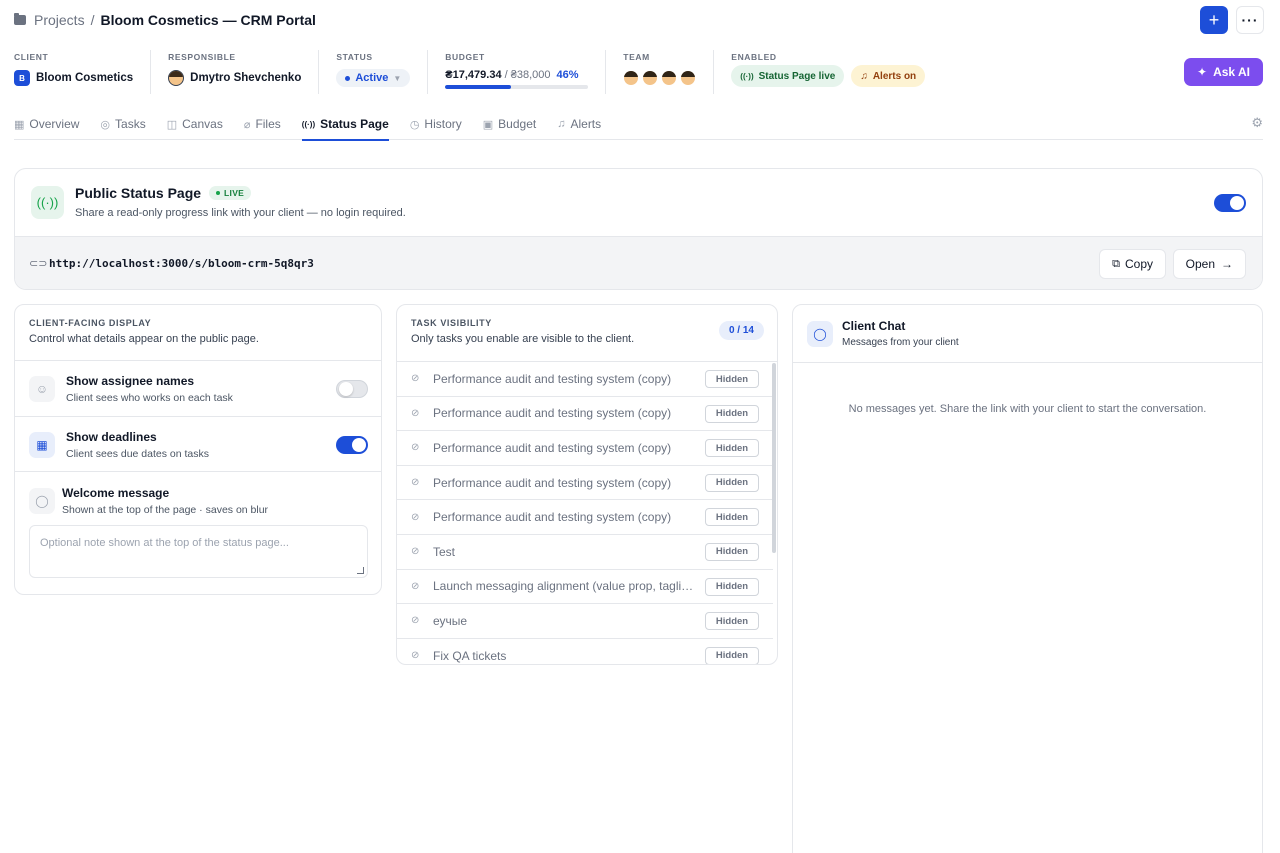 This screenshot has height=853, width=1280. What do you see at coordinates (1214, 20) in the screenshot?
I see `add-button: +` at bounding box center [1214, 20].